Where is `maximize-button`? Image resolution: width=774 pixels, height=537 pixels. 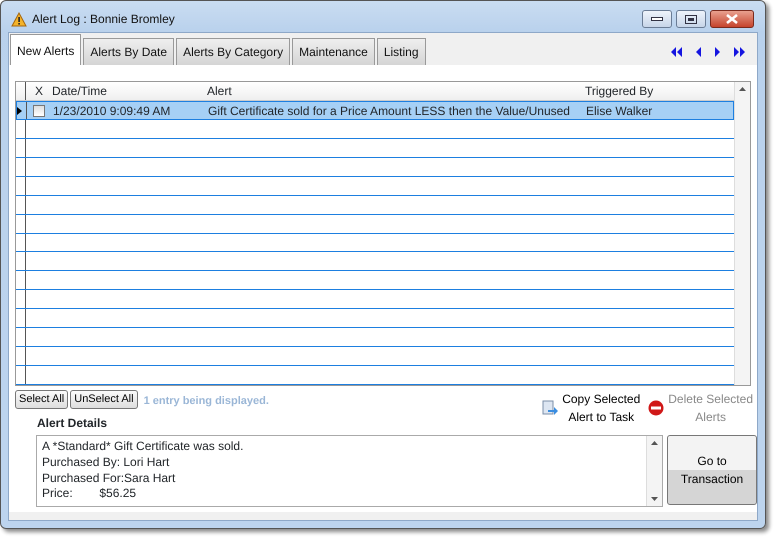
maximize-button is located at coordinates (691, 19).